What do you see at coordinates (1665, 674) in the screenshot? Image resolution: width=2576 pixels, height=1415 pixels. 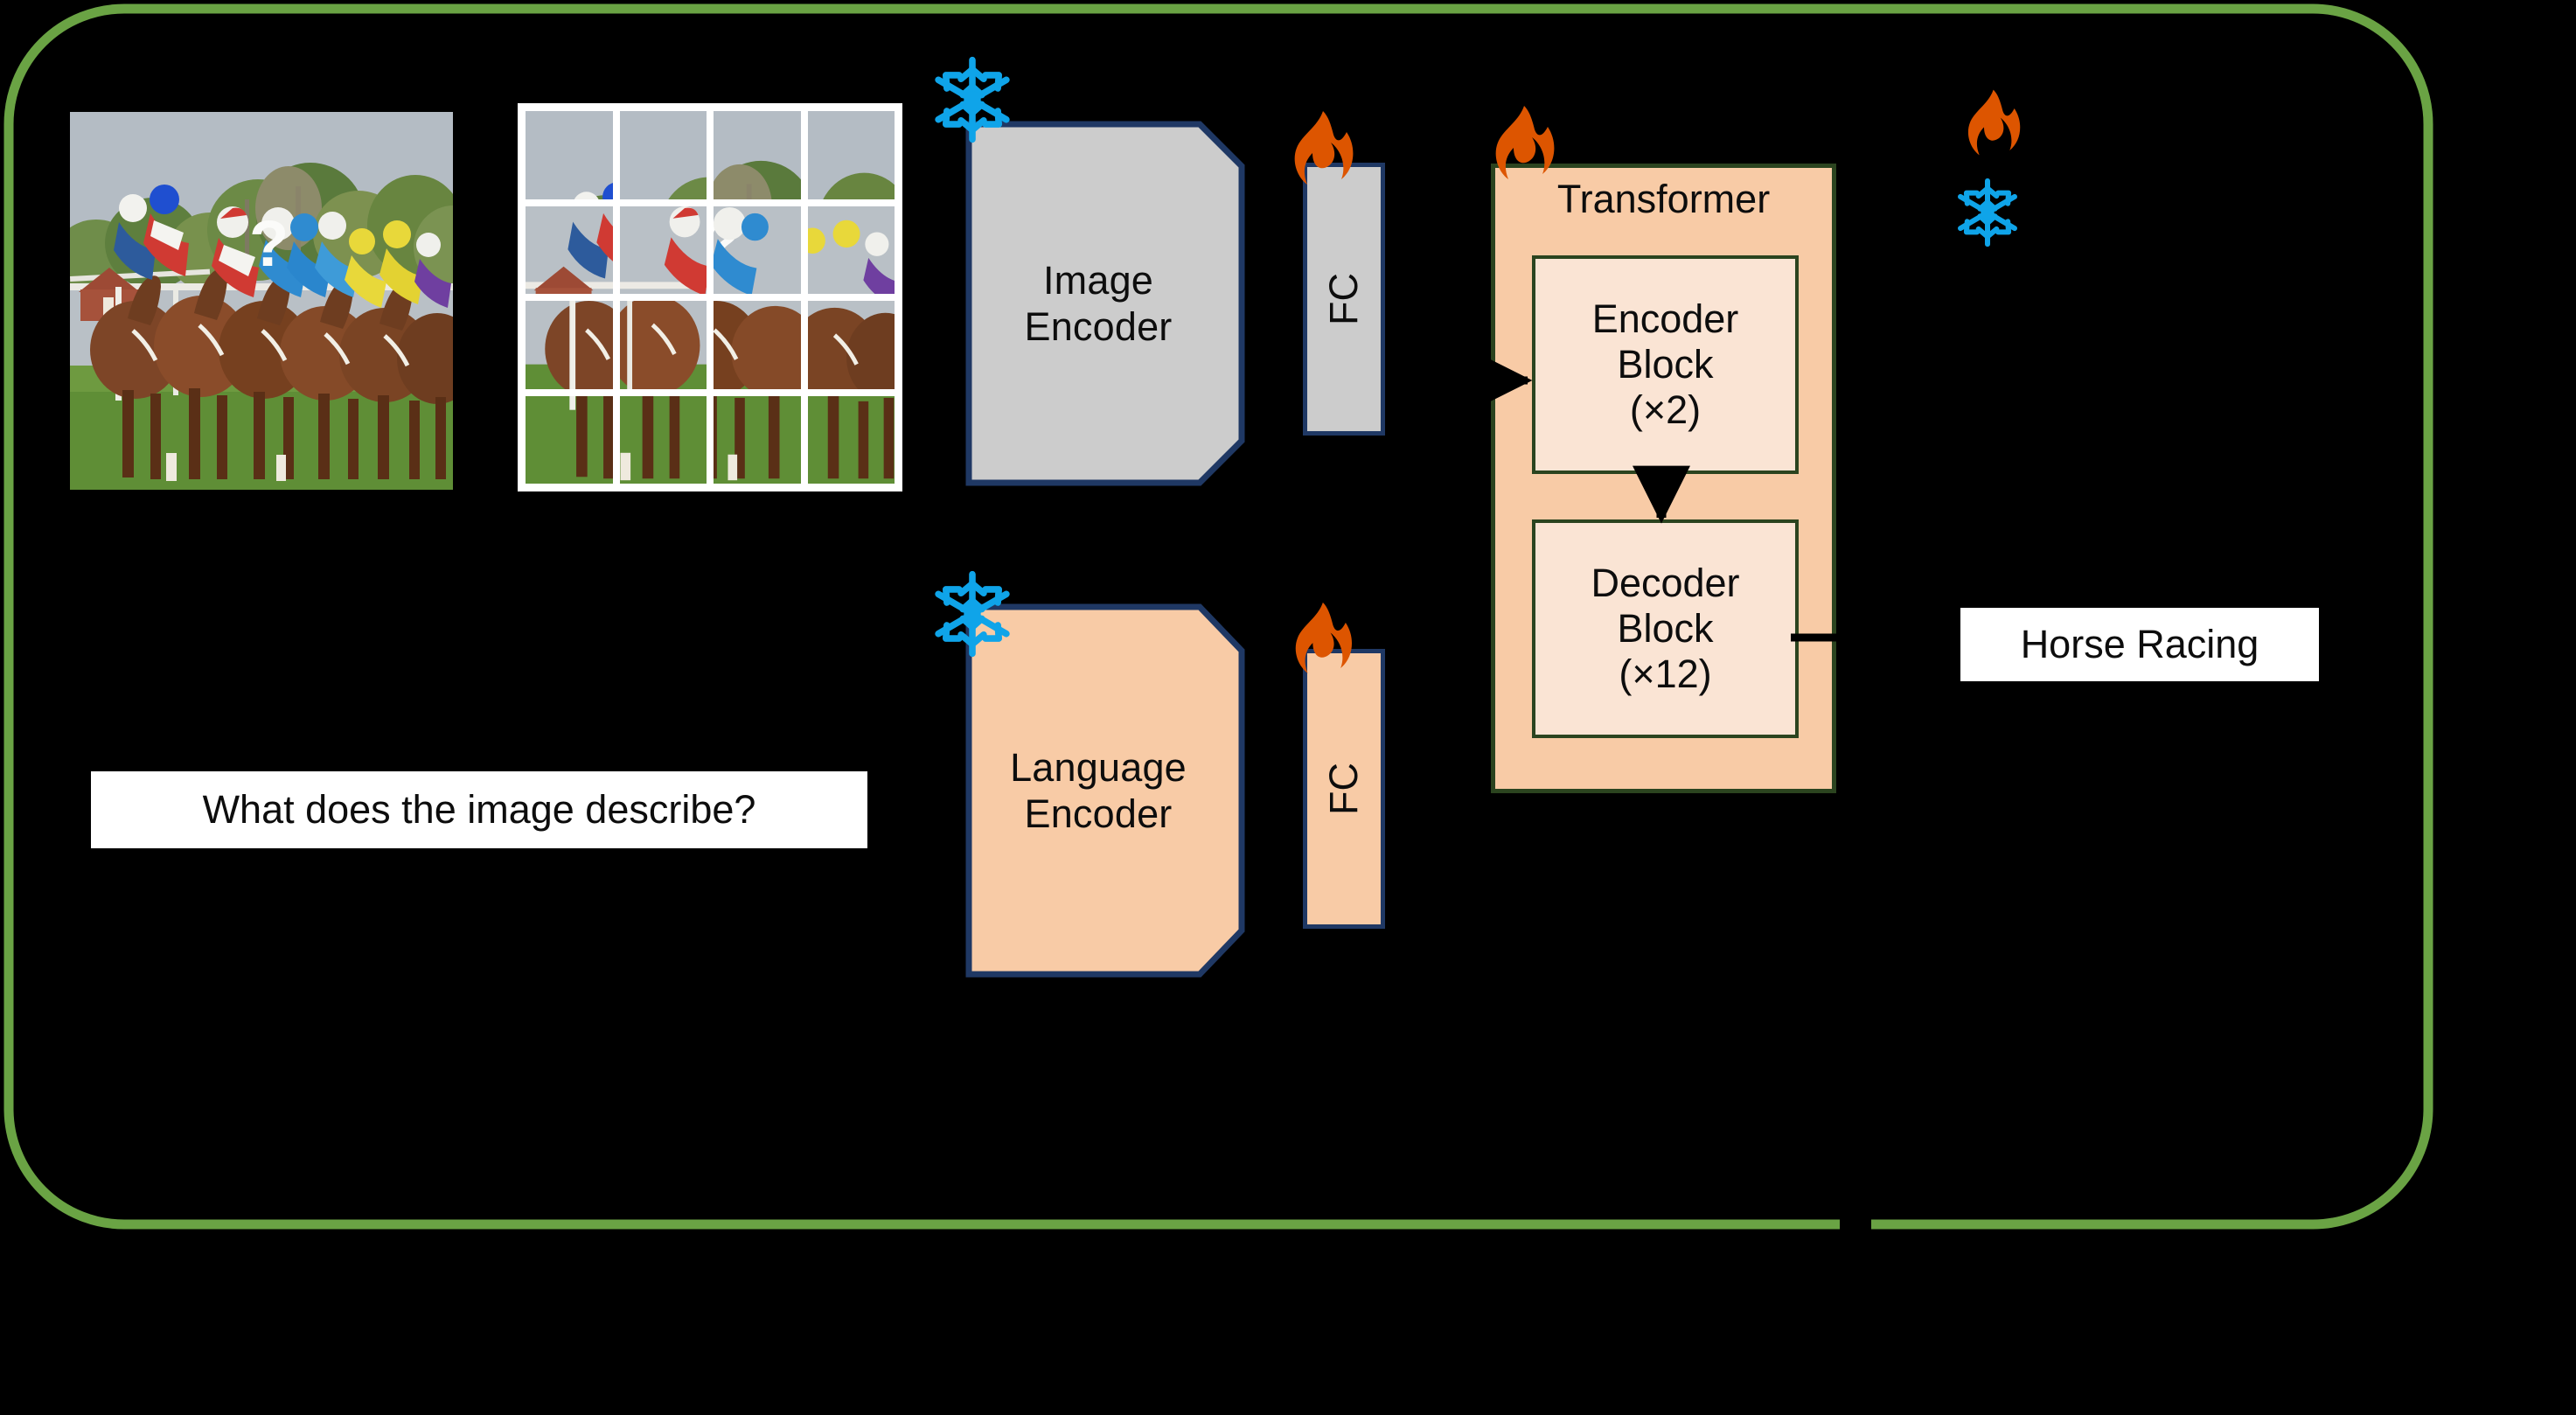 I see `decoder-block-repeat: (×12)` at bounding box center [1665, 674].